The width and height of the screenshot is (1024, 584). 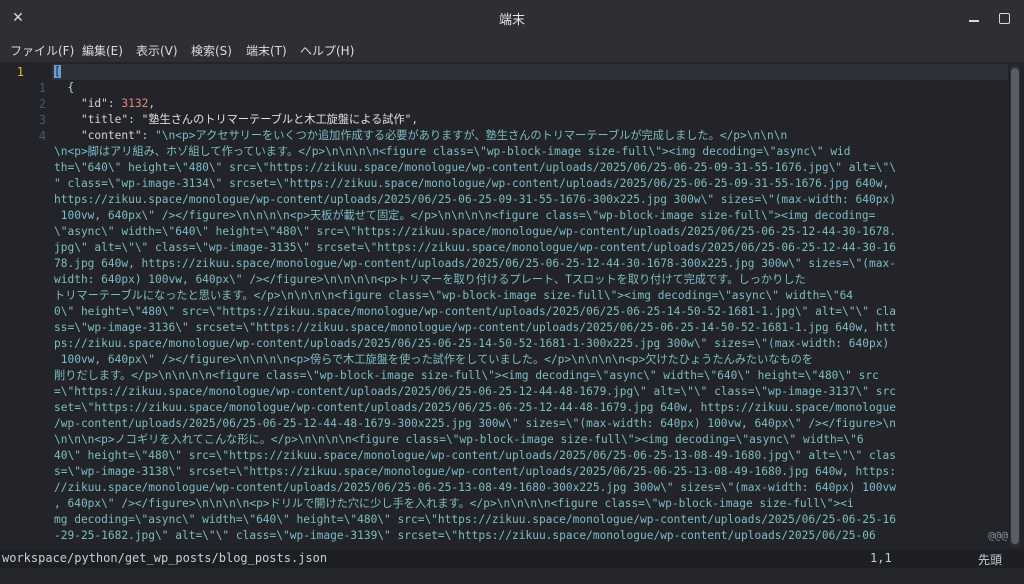 I want to click on line-number: 1, so click(x=42, y=88).